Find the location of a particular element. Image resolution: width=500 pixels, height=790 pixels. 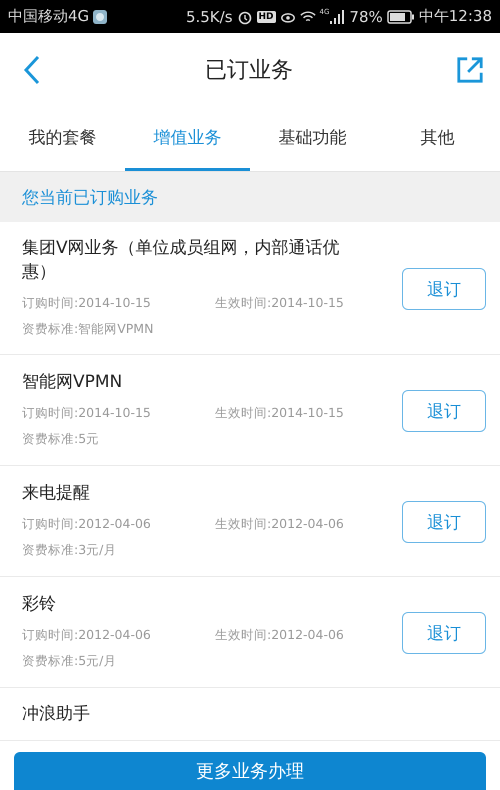

network-speed: 5.5K/s is located at coordinates (209, 17).